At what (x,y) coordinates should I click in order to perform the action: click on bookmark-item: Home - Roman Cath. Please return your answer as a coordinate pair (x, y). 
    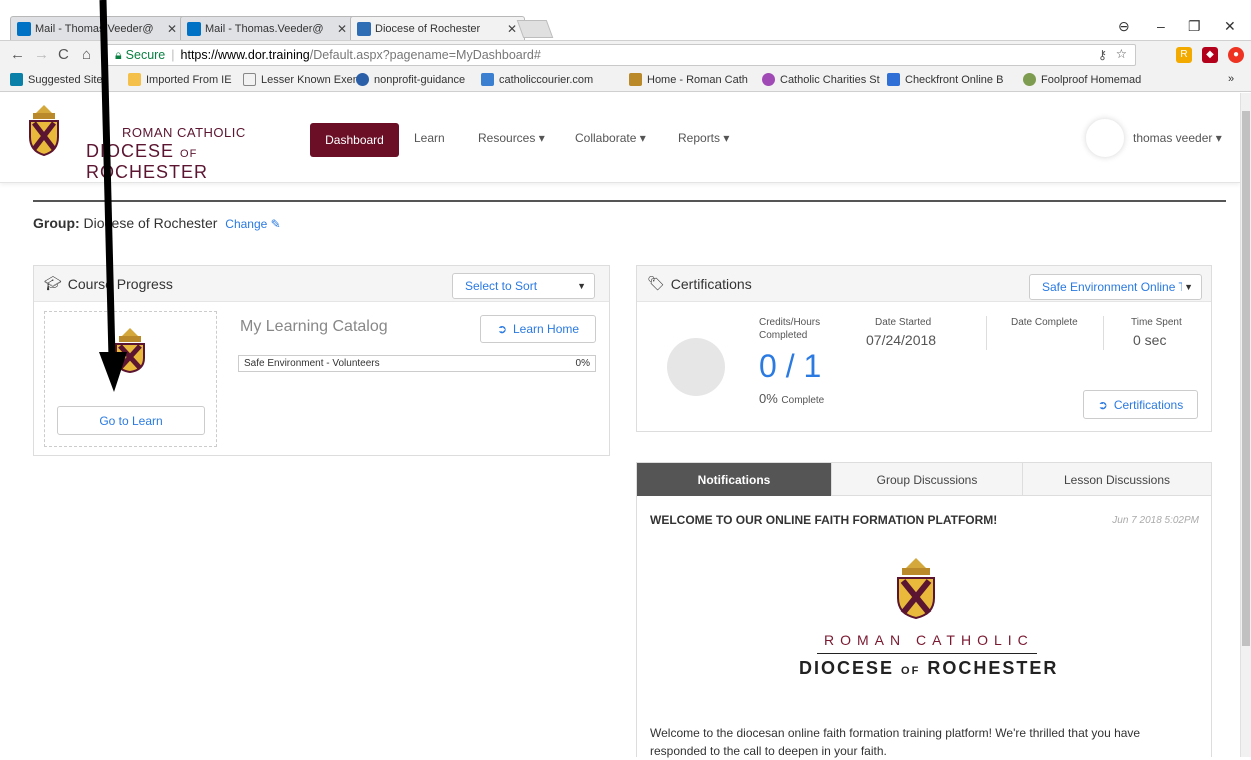
    Looking at the image, I should click on (688, 79).